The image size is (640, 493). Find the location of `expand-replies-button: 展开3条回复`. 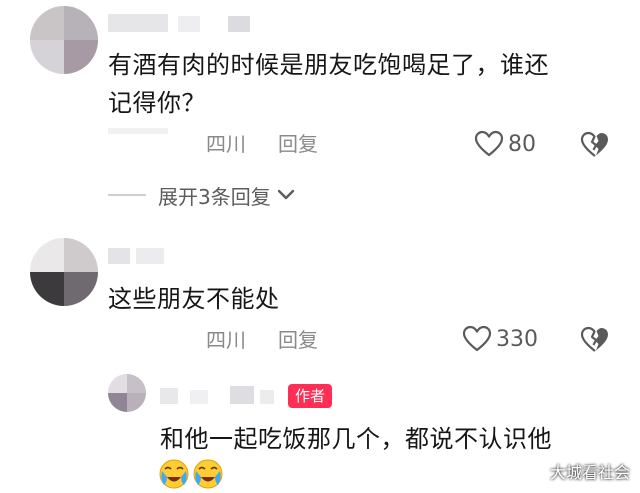

expand-replies-button: 展开3条回复 is located at coordinates (201, 195).